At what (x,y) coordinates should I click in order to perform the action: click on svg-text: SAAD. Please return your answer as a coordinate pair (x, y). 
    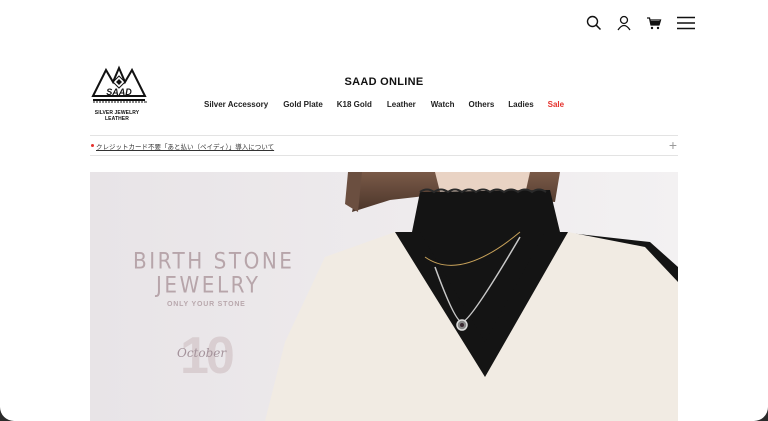
    Looking at the image, I should click on (119, 92).